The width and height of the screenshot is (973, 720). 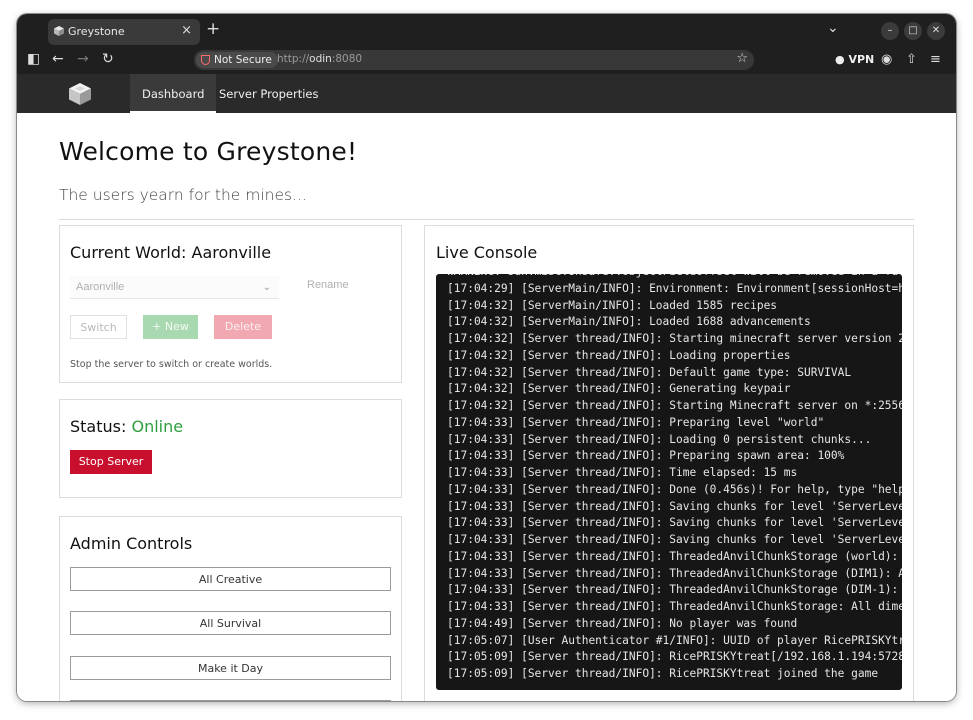 What do you see at coordinates (230, 448) in the screenshot?
I see `status-card: Status: Online Stop Server` at bounding box center [230, 448].